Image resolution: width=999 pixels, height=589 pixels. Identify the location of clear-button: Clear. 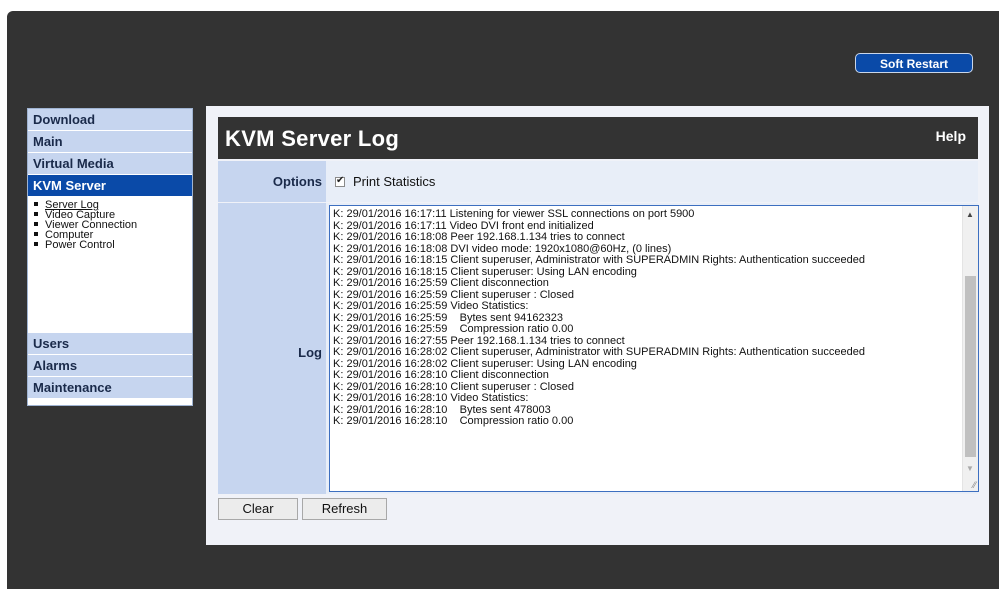
(258, 509).